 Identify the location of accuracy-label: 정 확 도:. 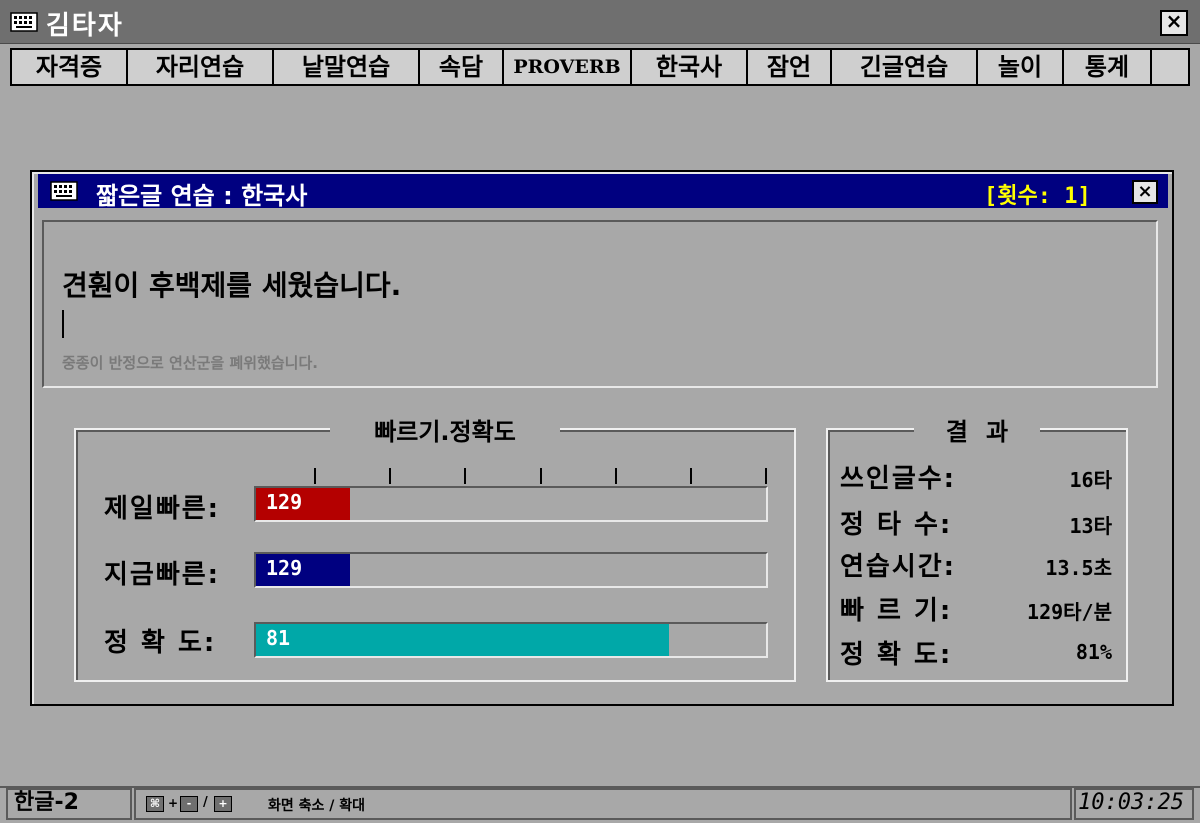
(160, 643).